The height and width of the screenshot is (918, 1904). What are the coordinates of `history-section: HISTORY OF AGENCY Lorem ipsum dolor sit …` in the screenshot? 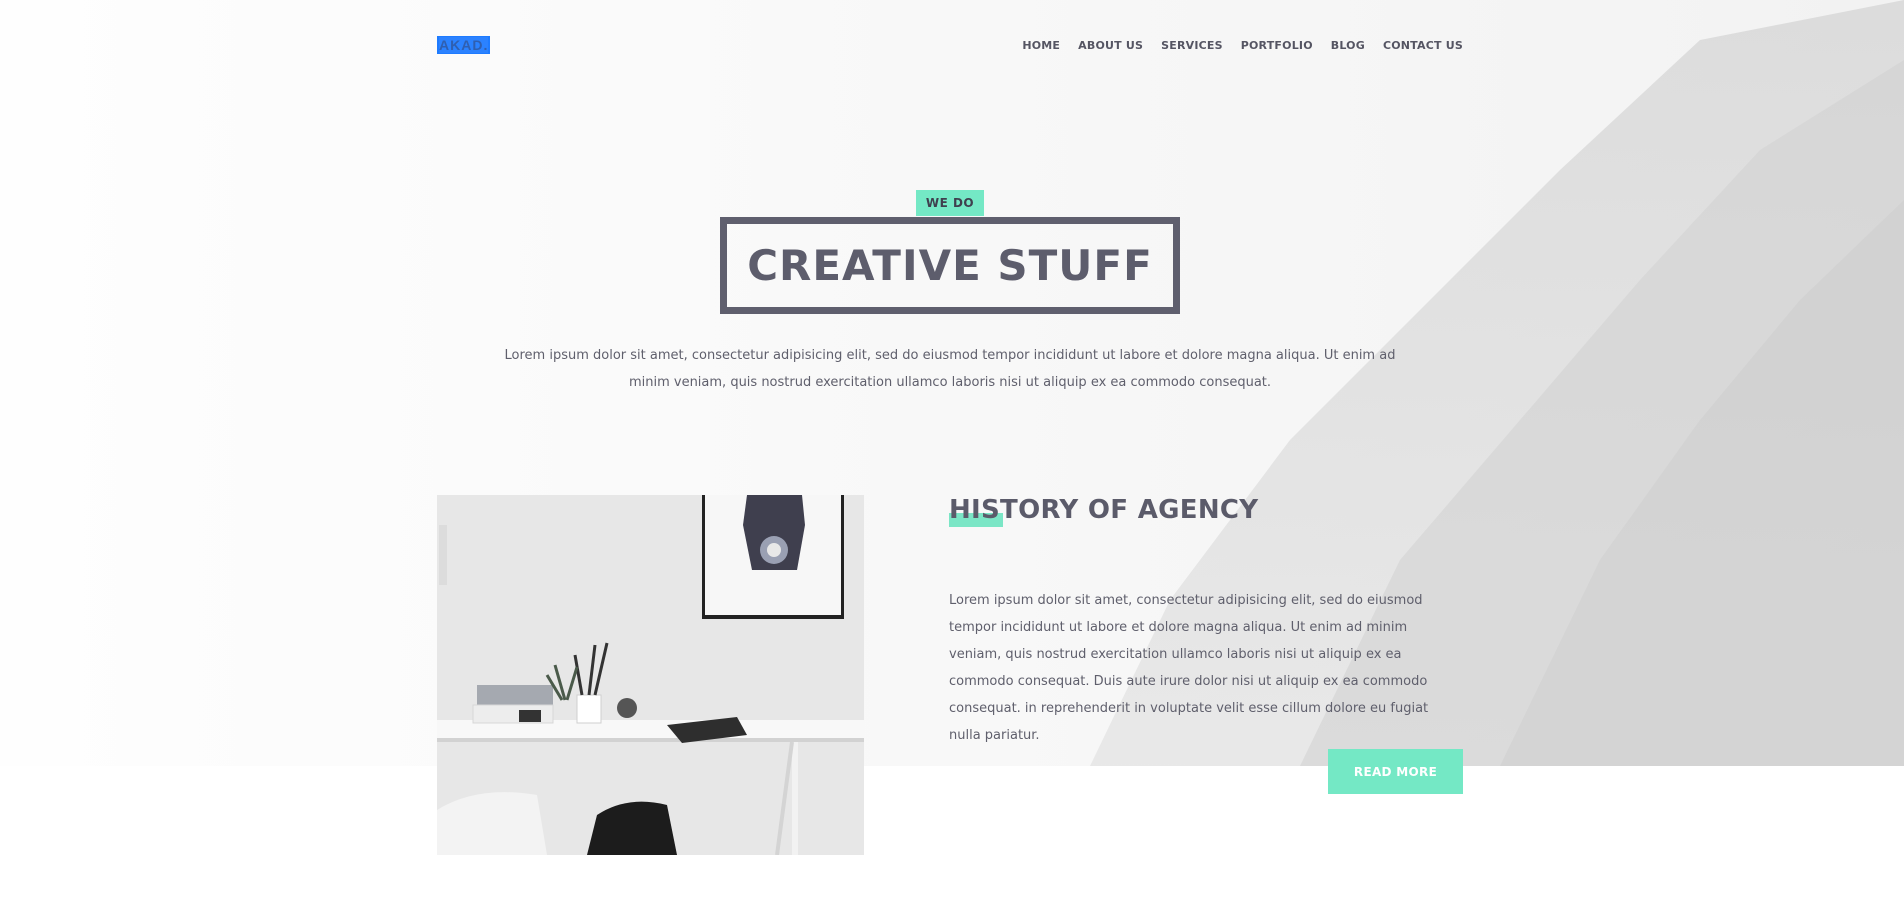 It's located at (1206, 622).